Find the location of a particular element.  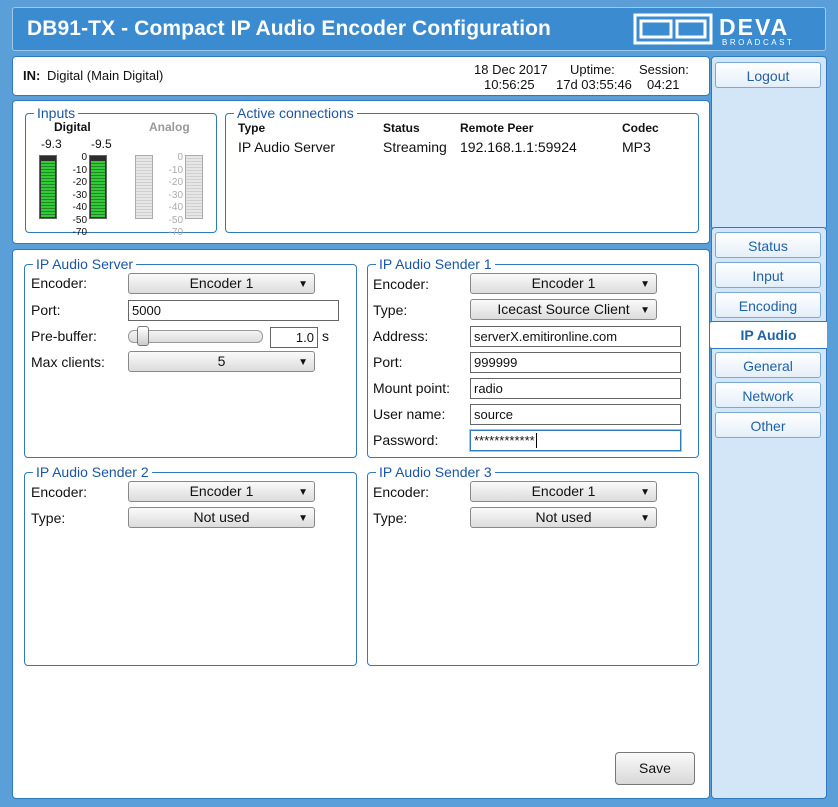

digital-left-level: -9.3 is located at coordinates (51, 144).